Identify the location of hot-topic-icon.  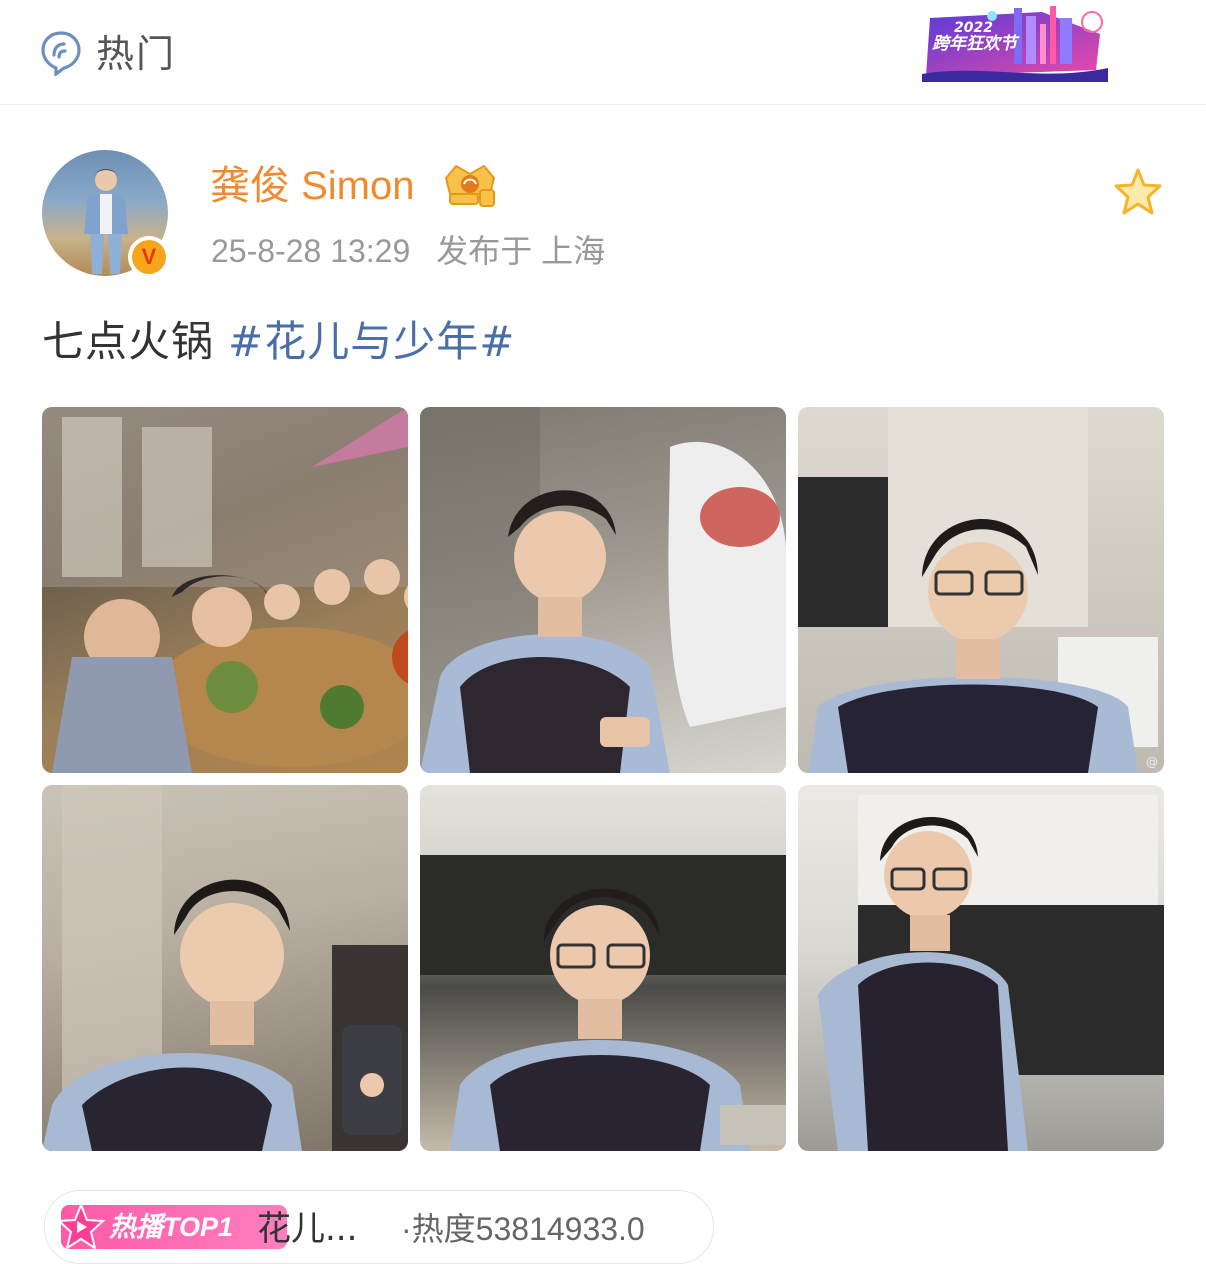
(61, 53).